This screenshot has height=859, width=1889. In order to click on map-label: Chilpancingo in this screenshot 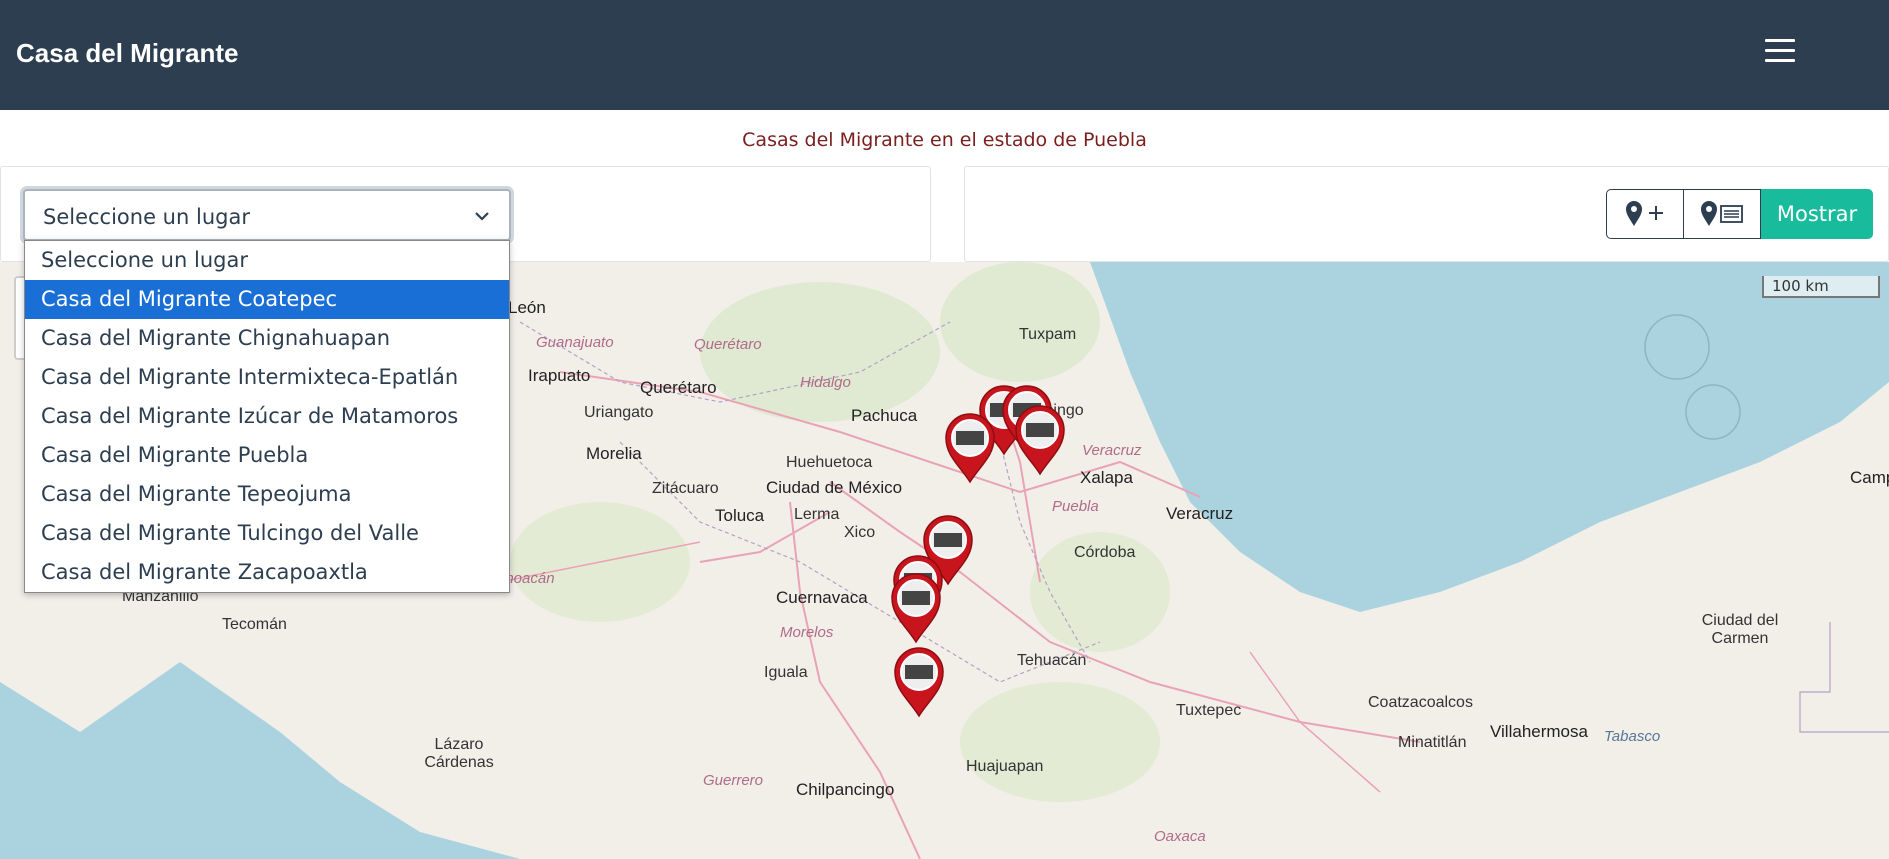, I will do `click(845, 789)`.